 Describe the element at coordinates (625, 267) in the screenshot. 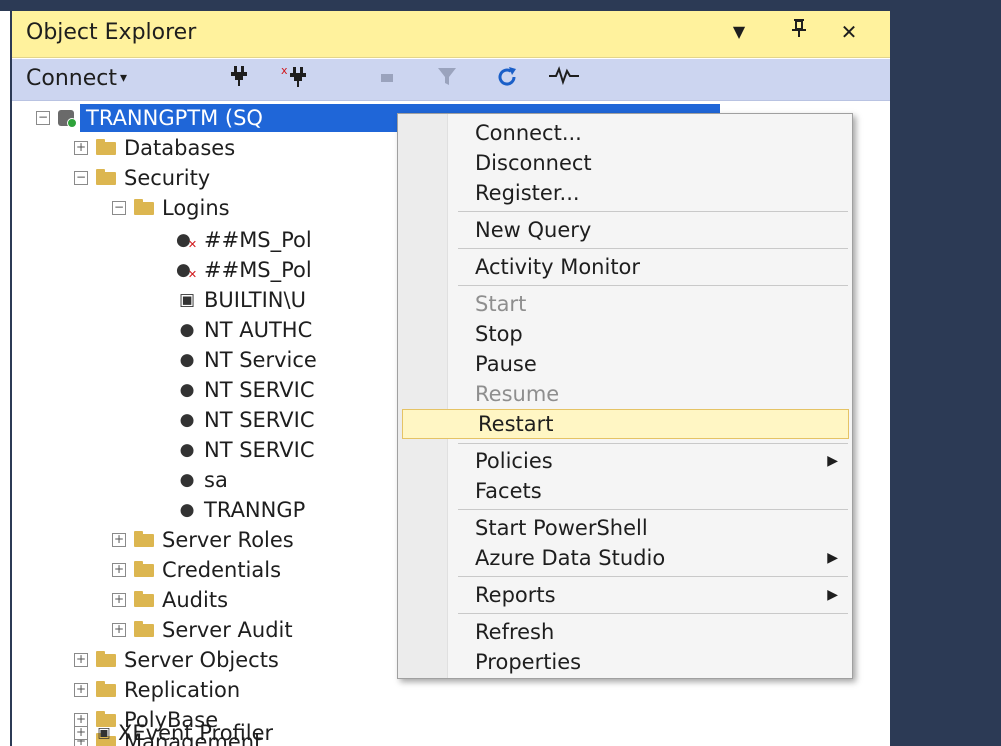

I see `menu-item-activity-monitor: Activity Monitor` at that location.